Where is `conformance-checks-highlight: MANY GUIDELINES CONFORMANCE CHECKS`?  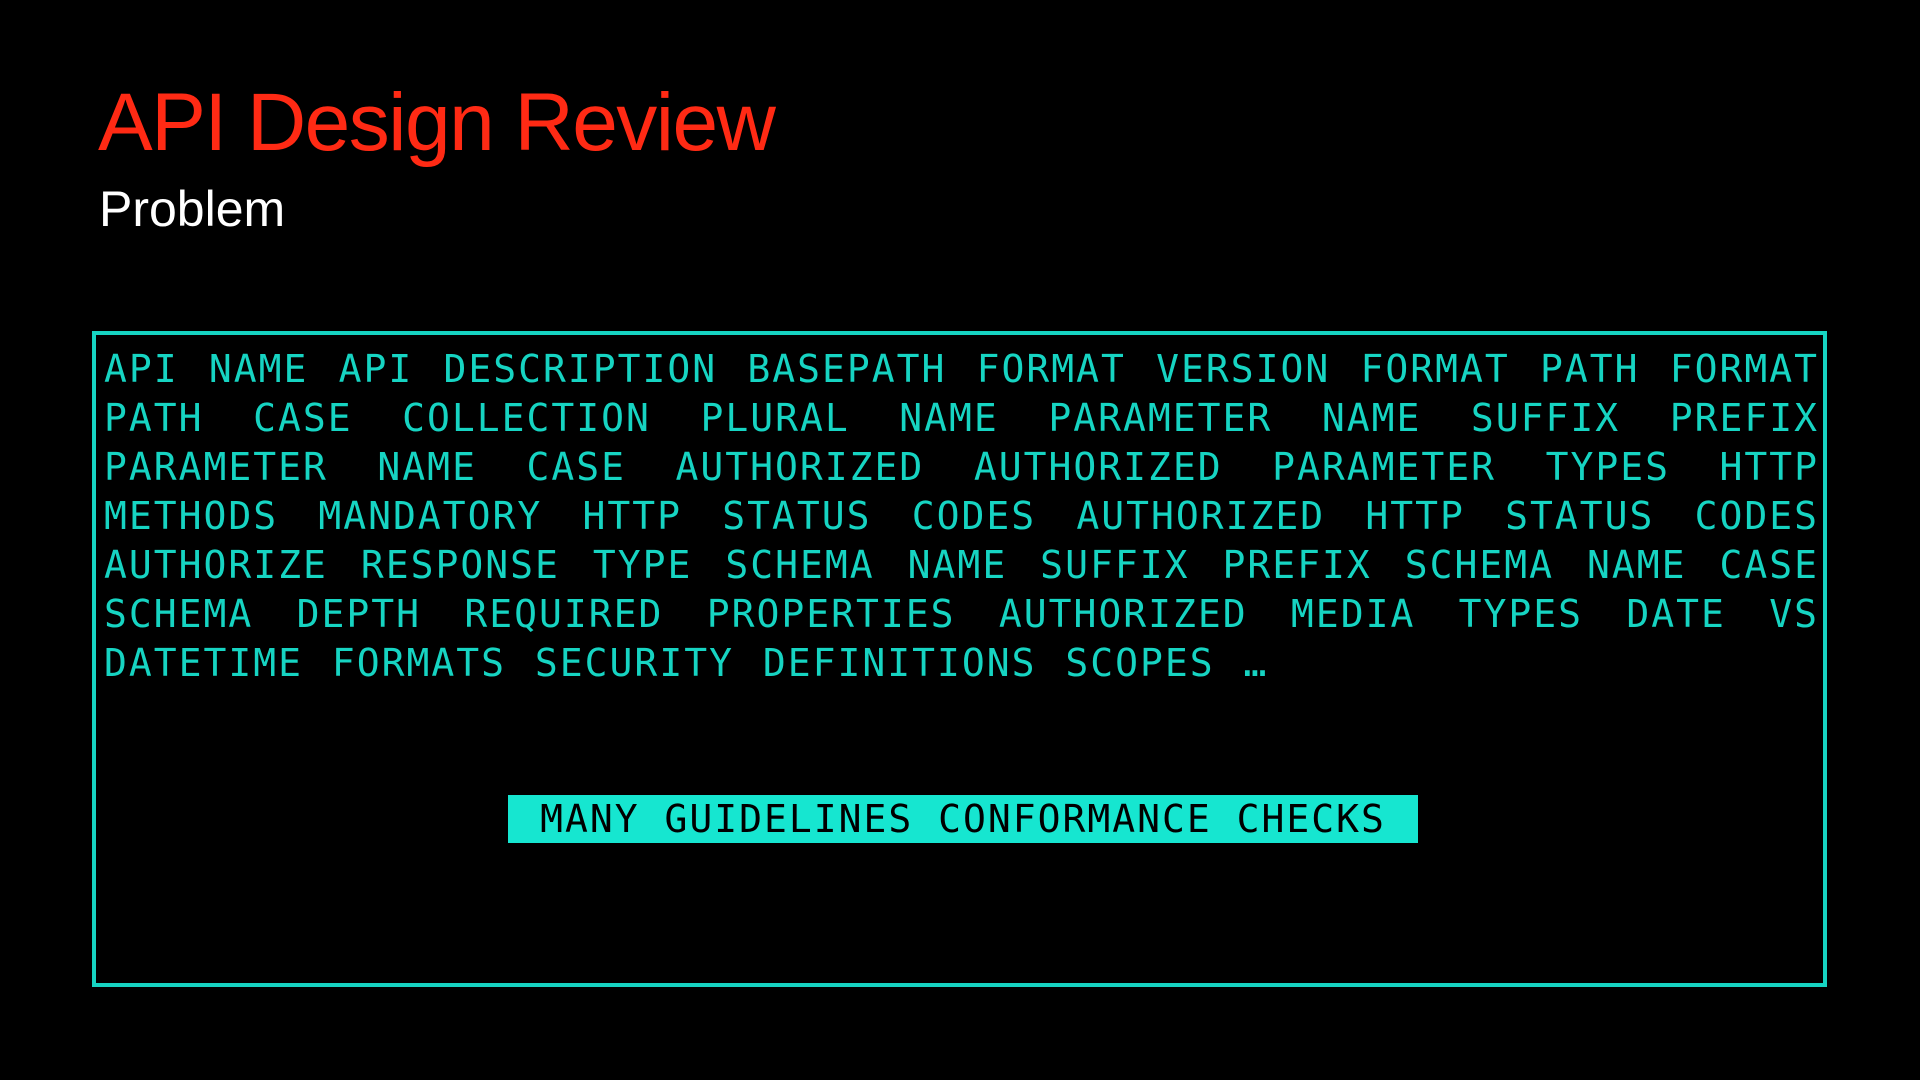
conformance-checks-highlight: MANY GUIDELINES CONFORMANCE CHECKS is located at coordinates (963, 819).